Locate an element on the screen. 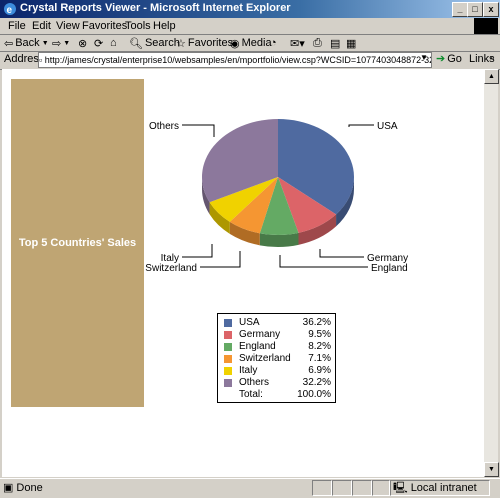 The width and height of the screenshot is (500, 498). minimize-button: _ is located at coordinates (460, 9).